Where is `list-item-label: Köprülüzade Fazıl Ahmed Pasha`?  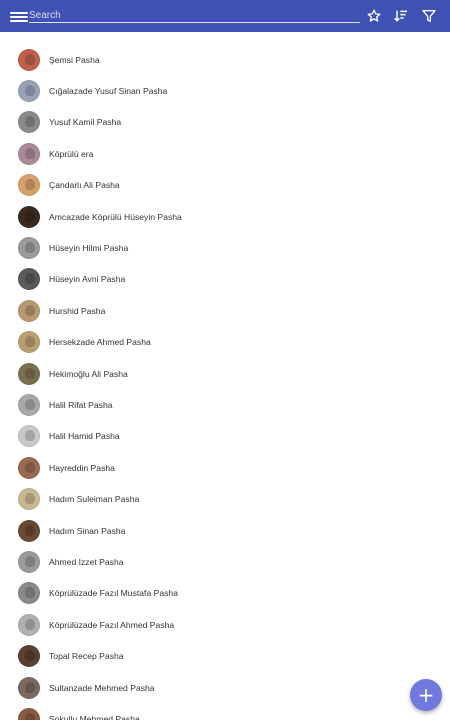
list-item-label: Köprülüzade Fazıl Ahmed Pasha is located at coordinates (112, 624).